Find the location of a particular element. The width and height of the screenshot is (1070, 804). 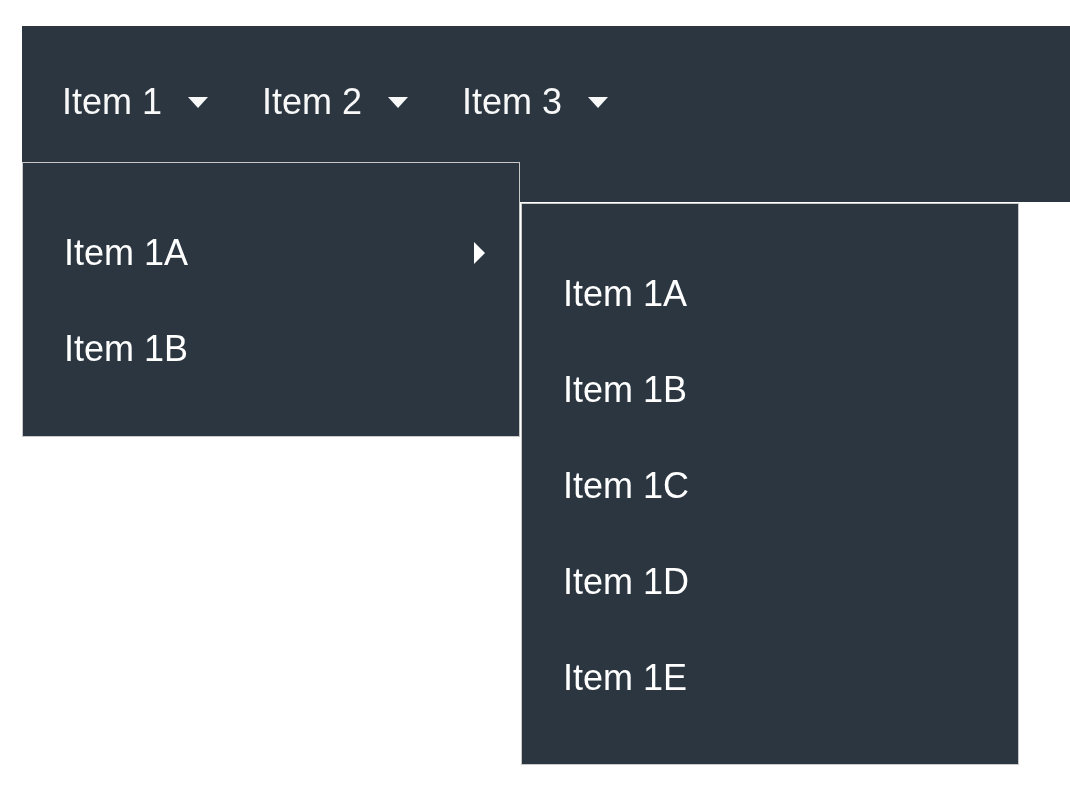

menu-item: Item 3 is located at coordinates (535, 102).